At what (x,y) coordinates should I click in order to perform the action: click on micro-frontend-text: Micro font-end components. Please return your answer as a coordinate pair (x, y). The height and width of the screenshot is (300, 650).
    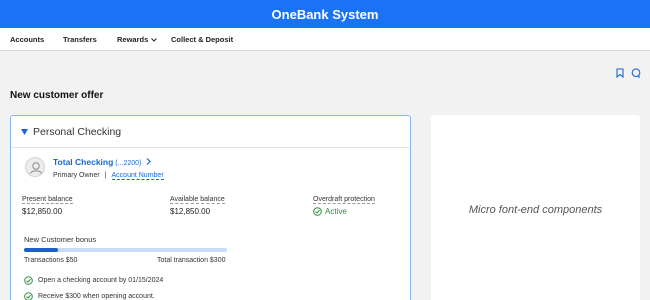
    Looking at the image, I should click on (535, 210).